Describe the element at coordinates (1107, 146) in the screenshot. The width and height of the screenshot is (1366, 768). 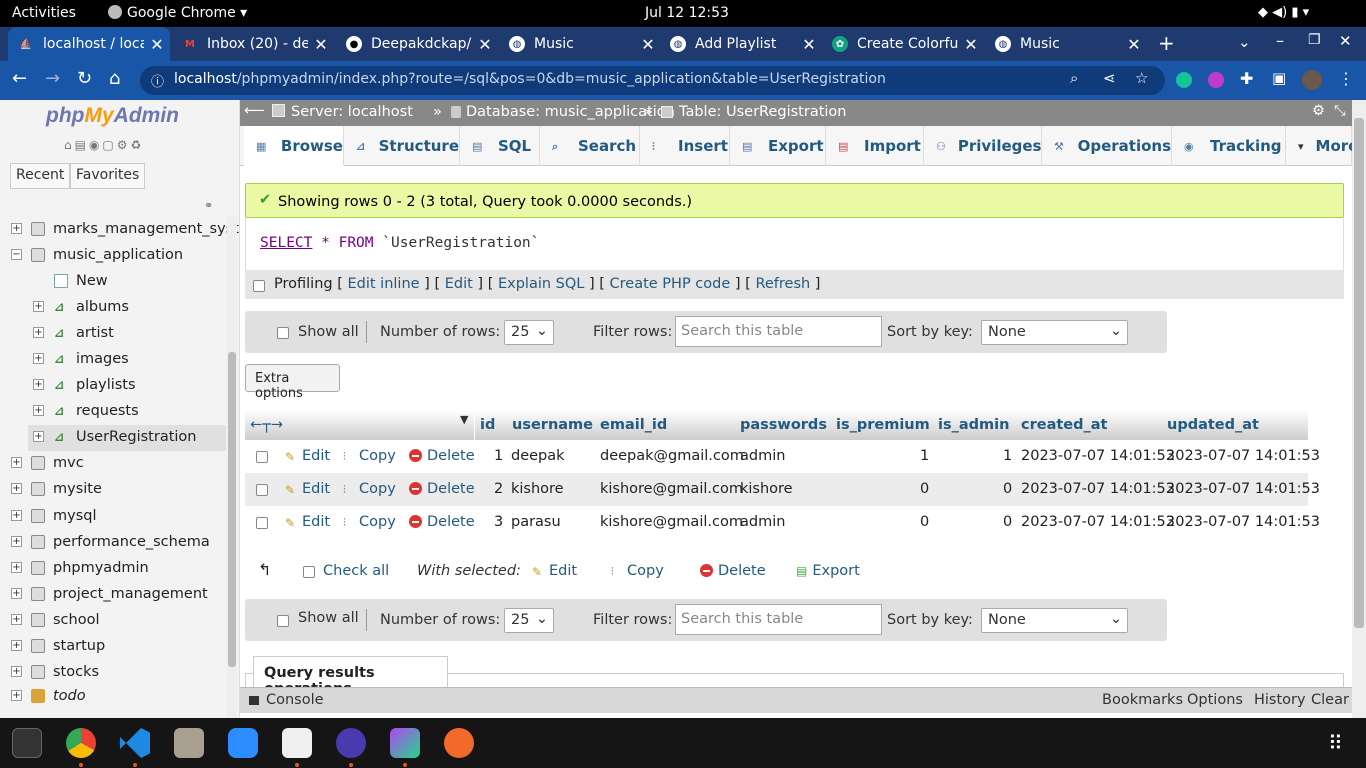
I see `tab-operations: ⚒ Operations` at that location.